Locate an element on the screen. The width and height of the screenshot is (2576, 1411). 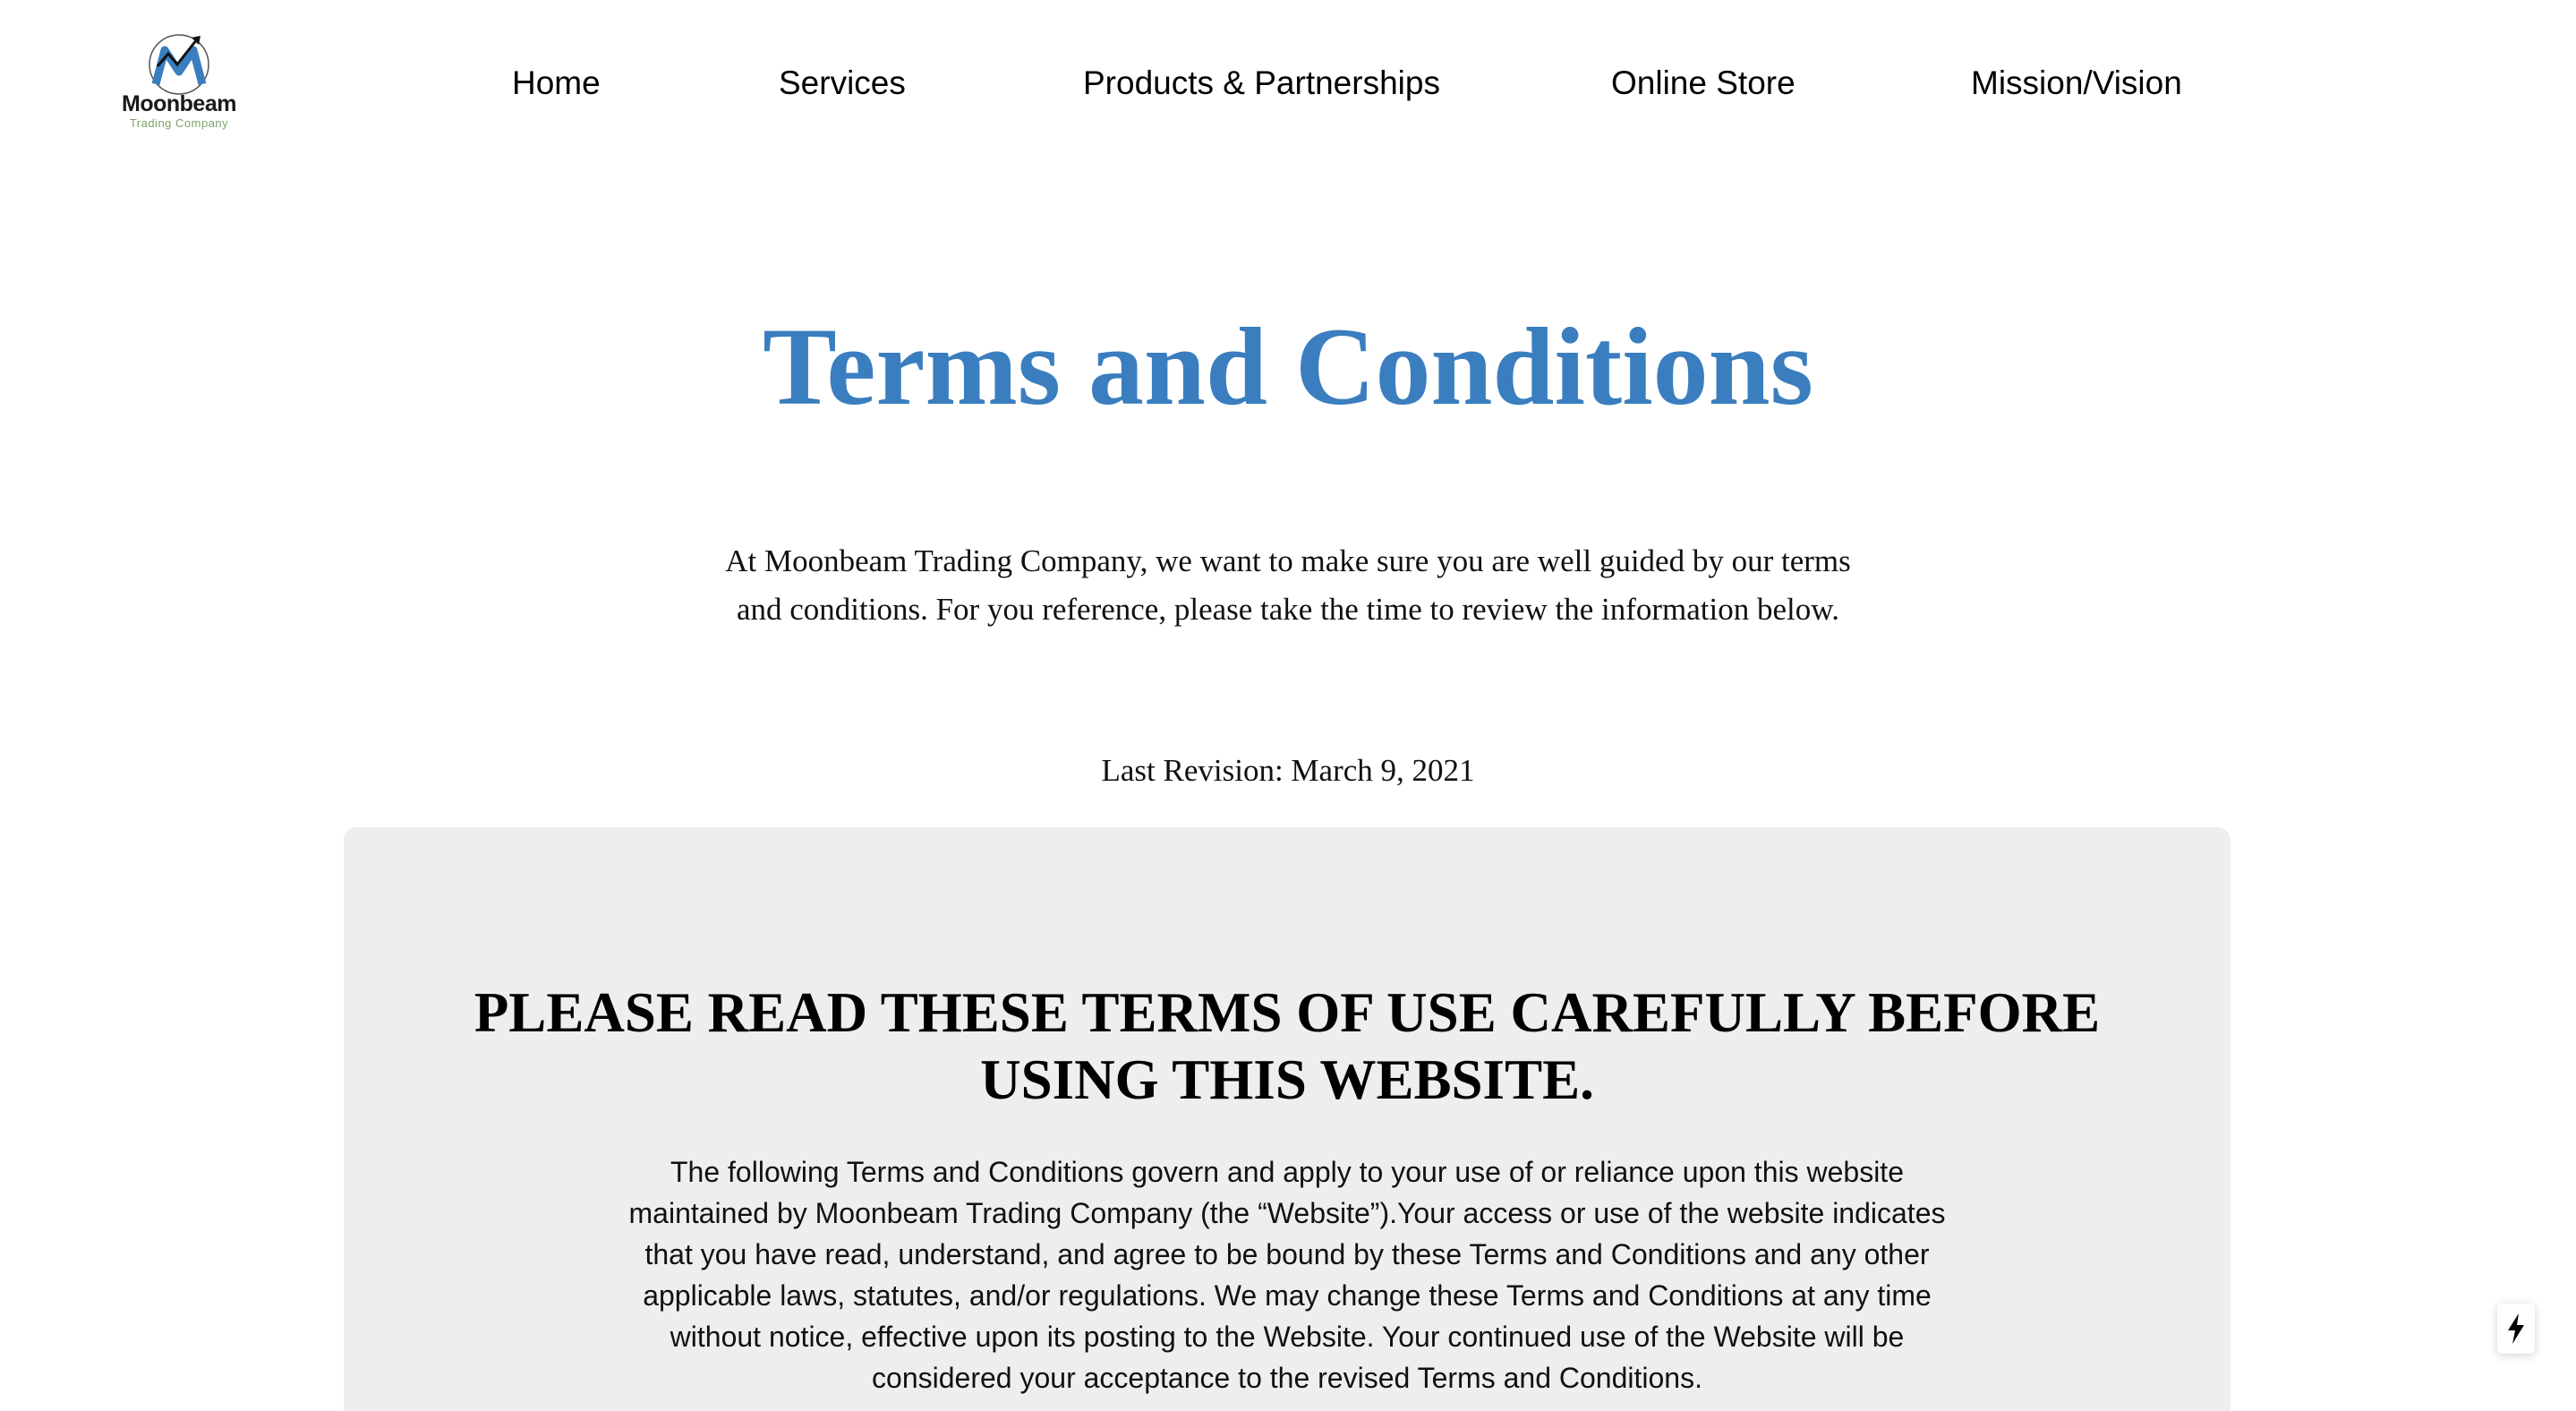
nav-services: Services is located at coordinates (842, 83).